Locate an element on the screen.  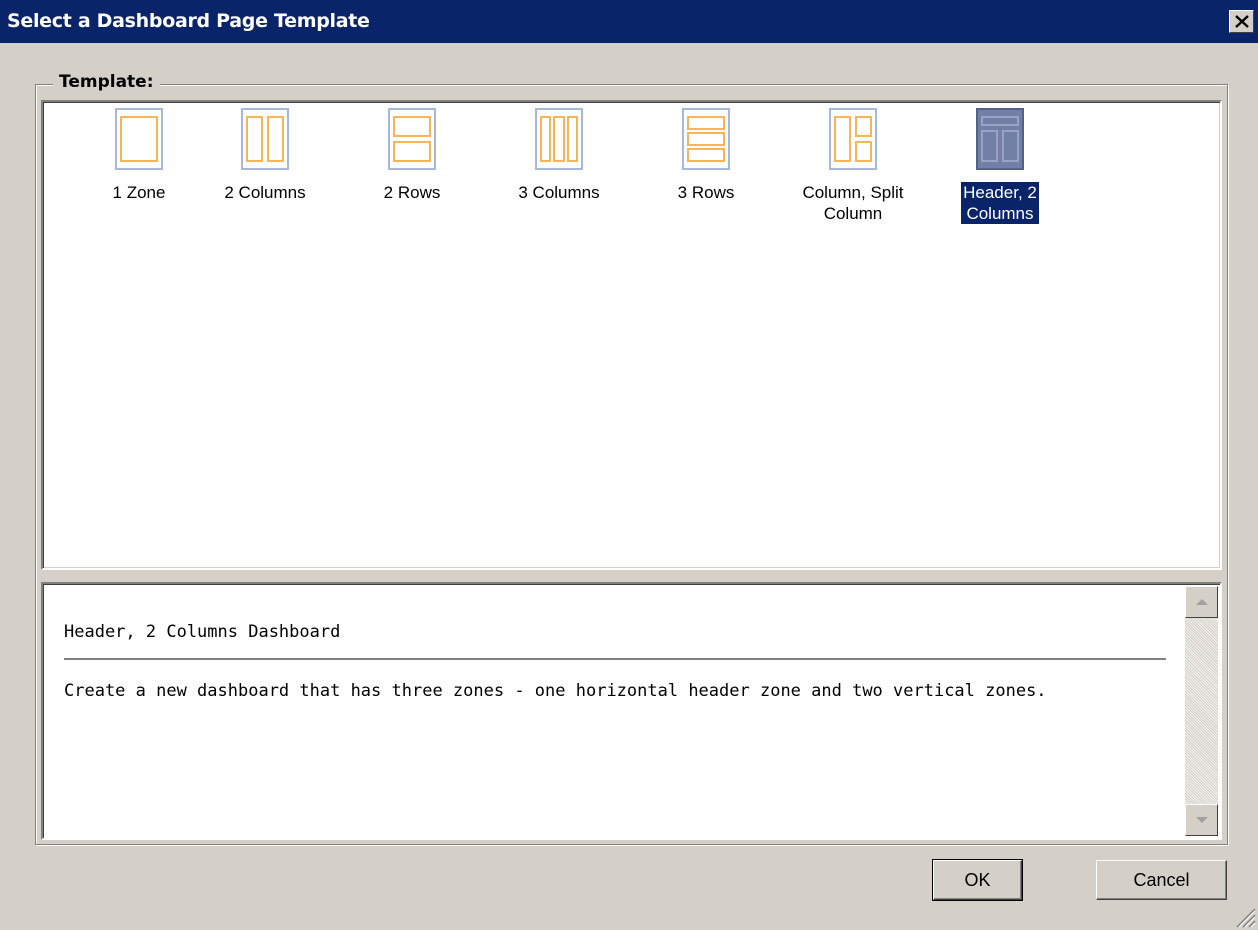
scroll-down-button is located at coordinates (1201, 820).